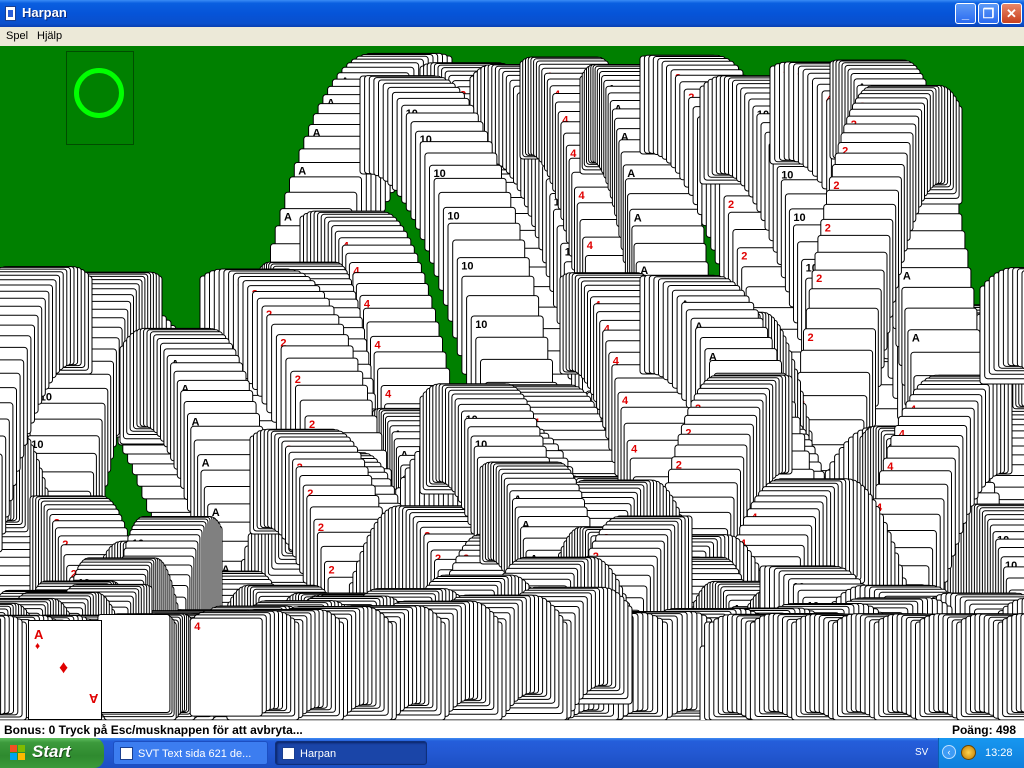  I want to click on maximize-button: ❐, so click(988, 13).